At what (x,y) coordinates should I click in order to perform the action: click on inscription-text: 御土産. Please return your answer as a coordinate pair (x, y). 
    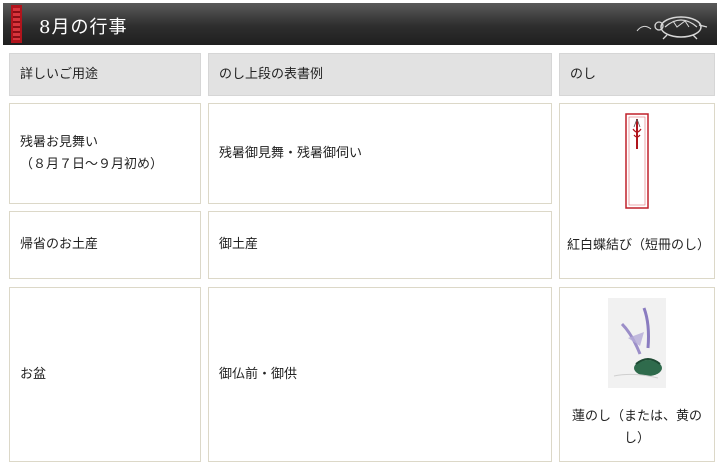
    Looking at the image, I should click on (239, 244).